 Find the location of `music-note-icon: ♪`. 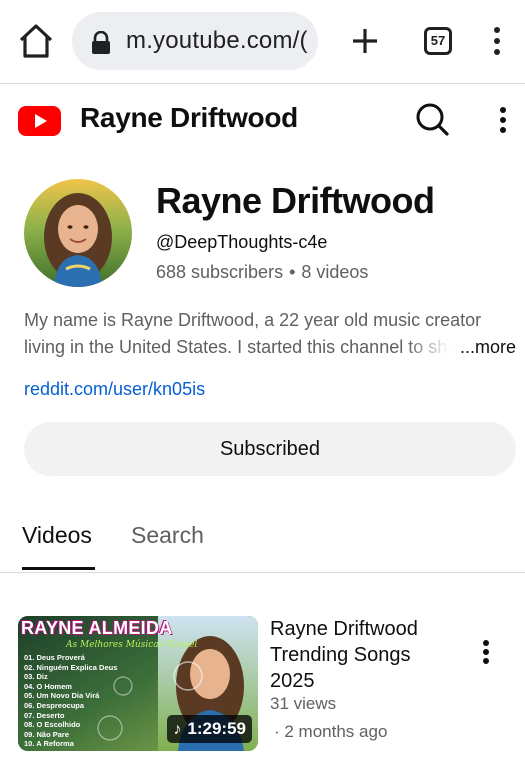

music-note-icon: ♪ is located at coordinates (177, 729).